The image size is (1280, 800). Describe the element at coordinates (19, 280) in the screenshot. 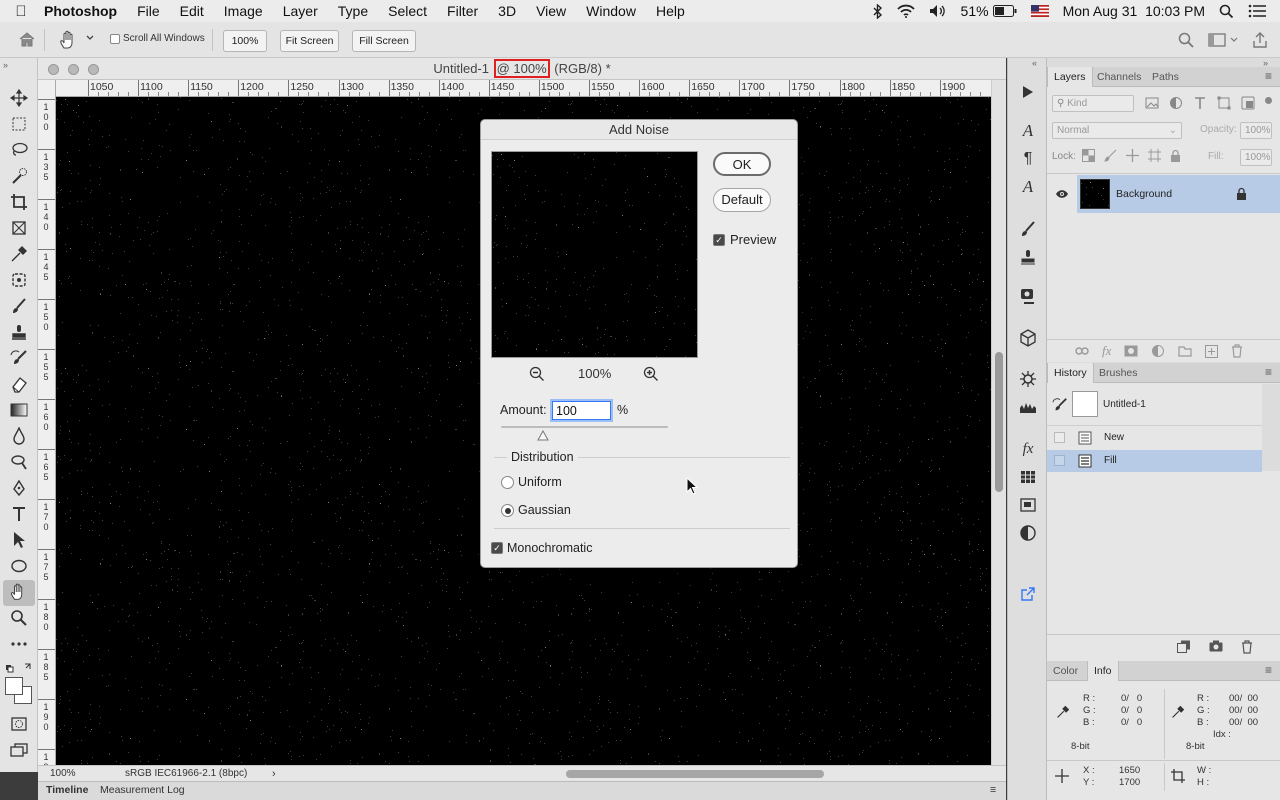

I see `patch-tool-icon` at that location.